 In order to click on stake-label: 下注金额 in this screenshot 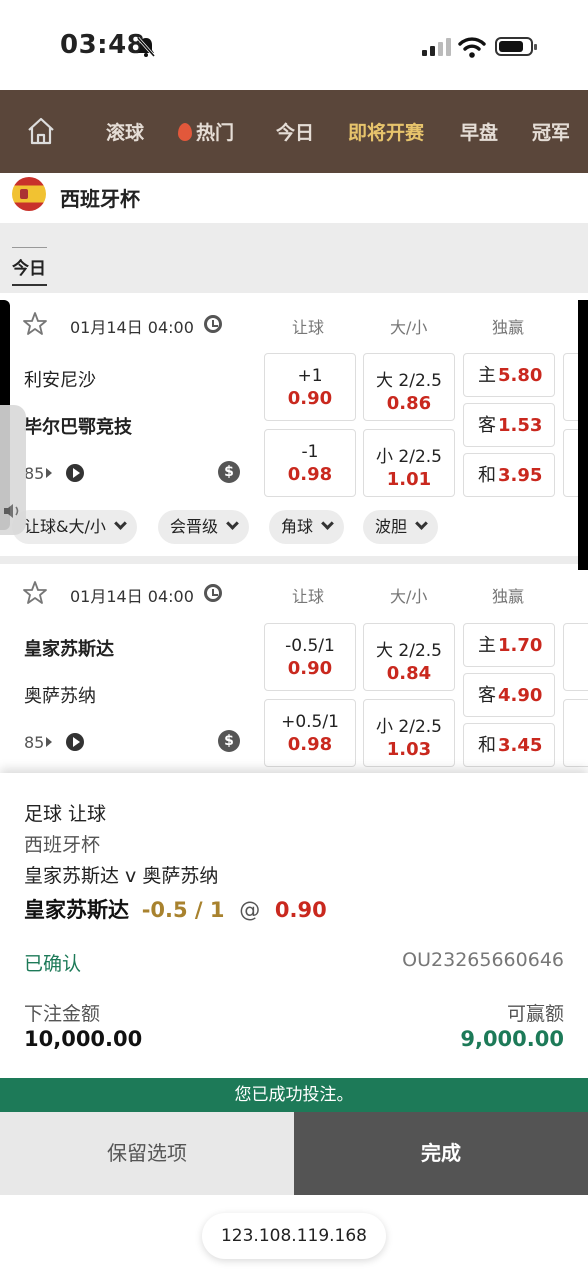, I will do `click(62, 1014)`.